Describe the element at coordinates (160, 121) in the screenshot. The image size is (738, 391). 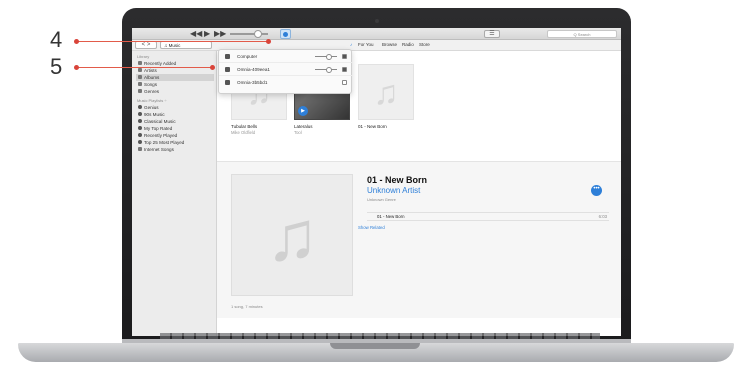
I see `sidebar-item-label: Classical Music` at that location.